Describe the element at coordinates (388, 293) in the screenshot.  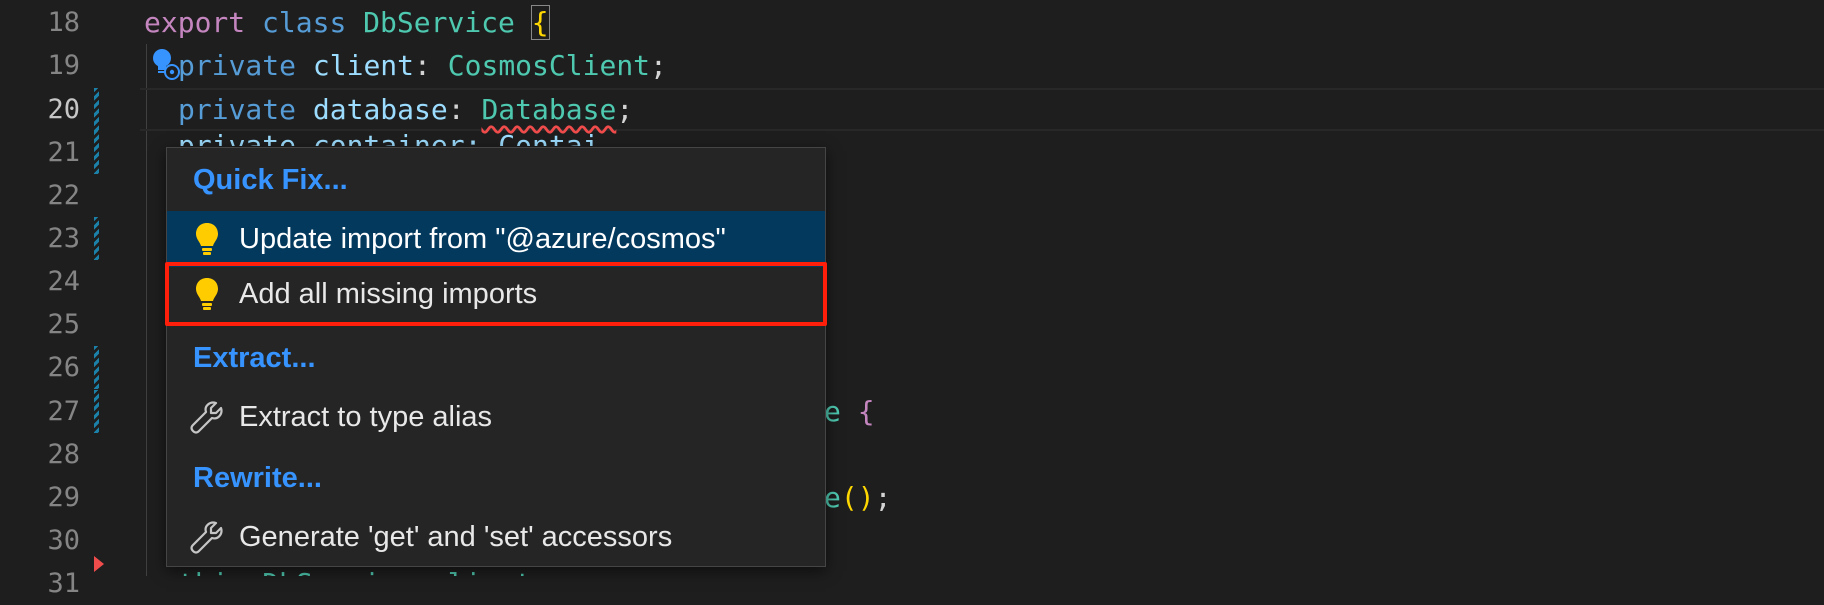
I see `menu-item-label: Add all missing imports` at that location.